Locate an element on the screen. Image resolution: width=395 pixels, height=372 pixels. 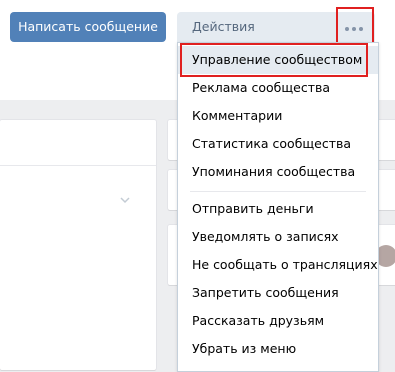
menu-separator is located at coordinates (278, 191).